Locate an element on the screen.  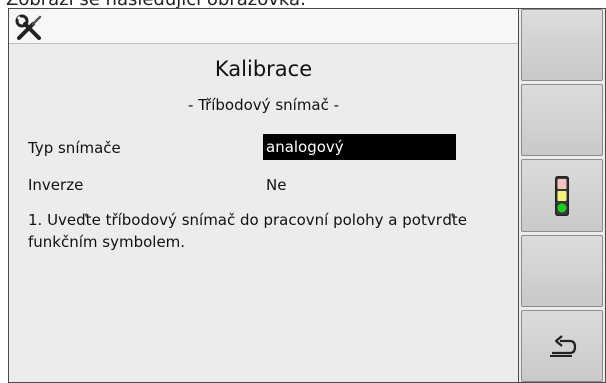
softkey-column is located at coordinates (562, 196).